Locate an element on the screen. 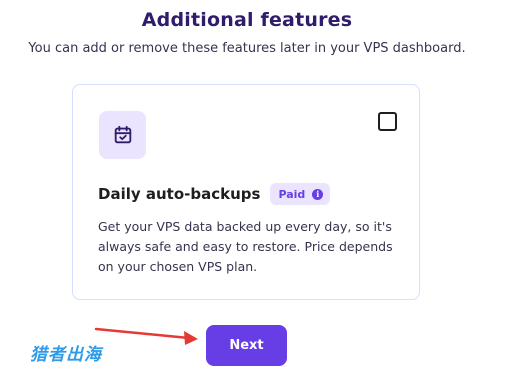 This screenshot has width=510, height=392. paid-badge-label: Paid is located at coordinates (292, 194).